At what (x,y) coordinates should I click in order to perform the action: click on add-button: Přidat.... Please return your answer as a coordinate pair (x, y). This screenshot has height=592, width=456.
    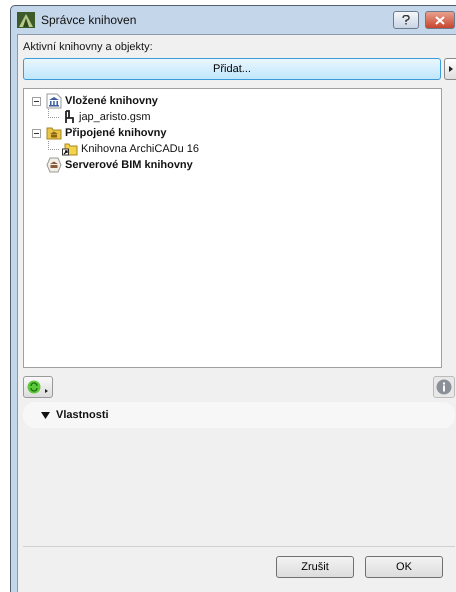
    Looking at the image, I should click on (232, 69).